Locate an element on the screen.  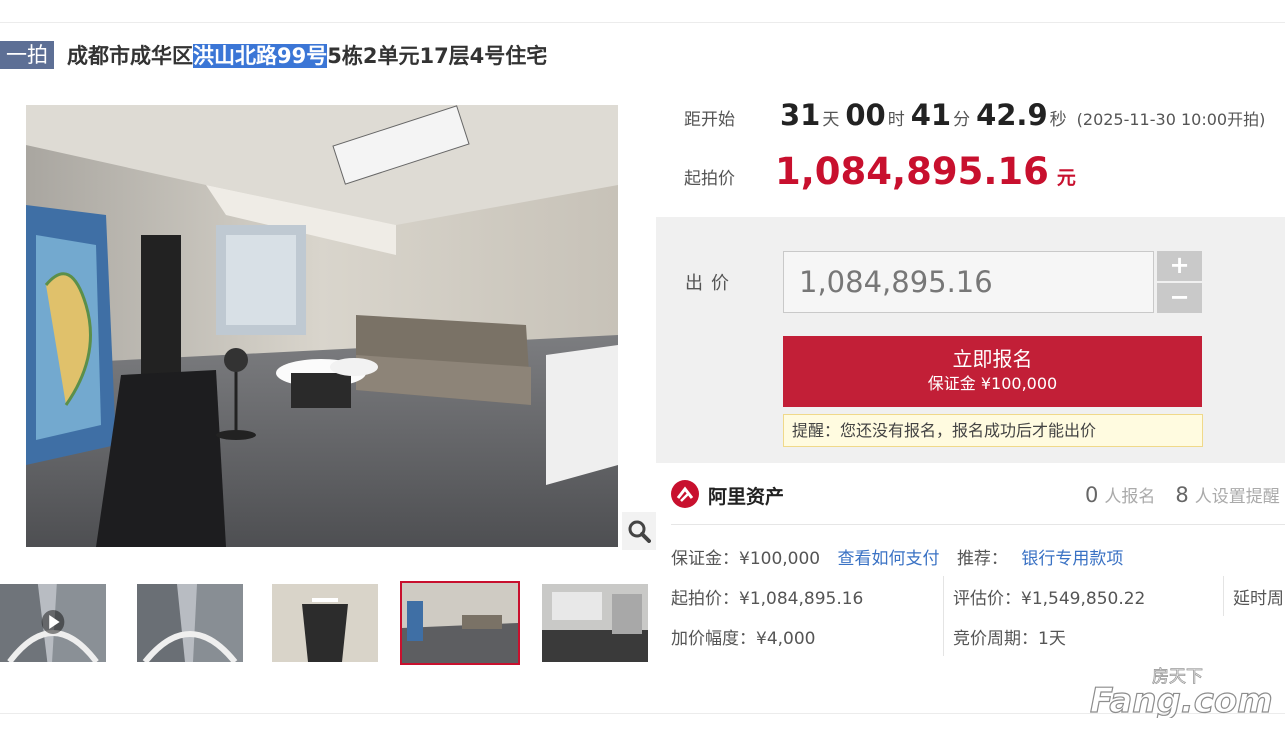
how-to-pay-link: 查看如何支付 is located at coordinates (889, 559).